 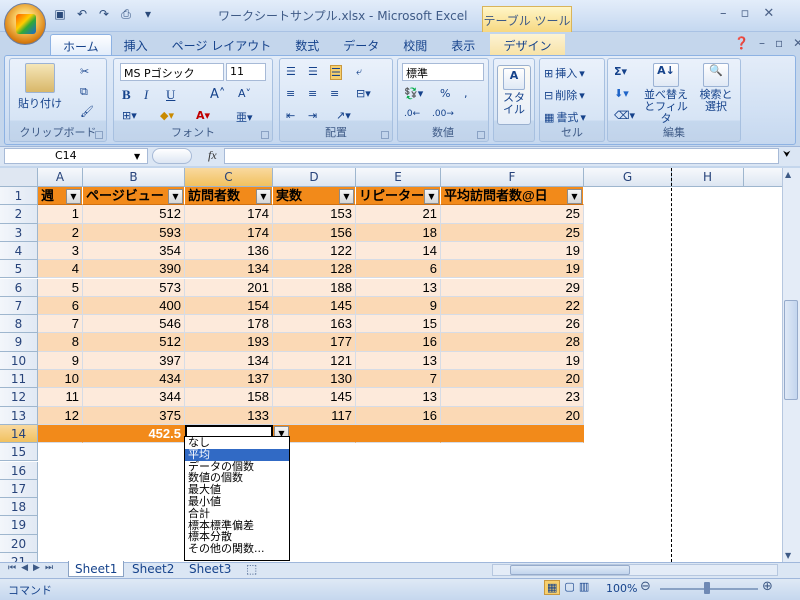 I want to click on scroll-down-icon: ▼, so click(x=788, y=555).